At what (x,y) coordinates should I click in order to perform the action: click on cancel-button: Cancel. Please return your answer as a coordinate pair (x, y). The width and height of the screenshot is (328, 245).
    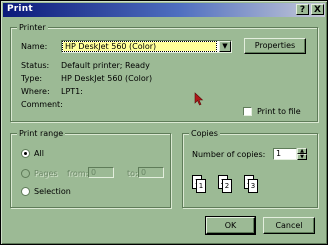
    Looking at the image, I should click on (289, 225).